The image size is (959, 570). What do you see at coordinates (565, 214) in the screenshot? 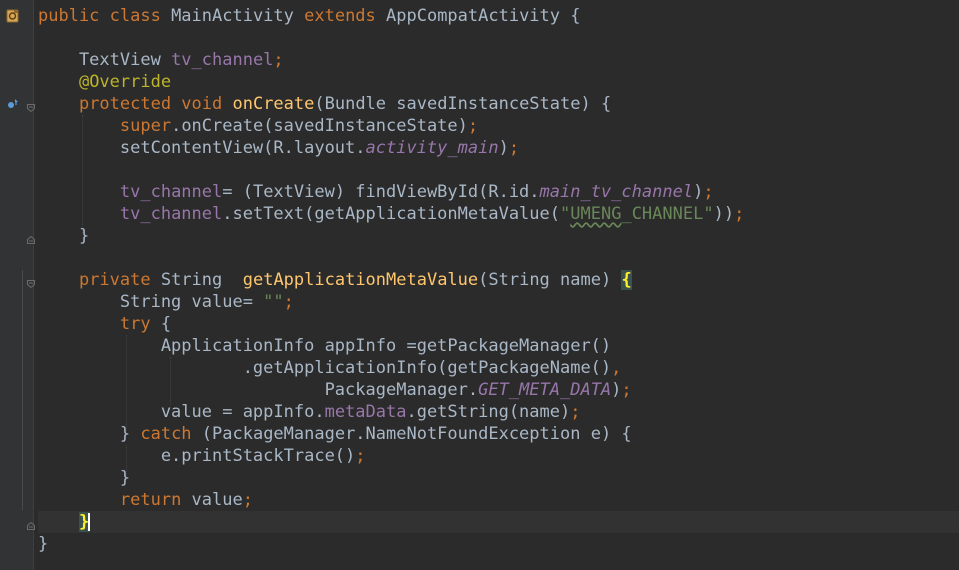
I see `code-token: "` at bounding box center [565, 214].